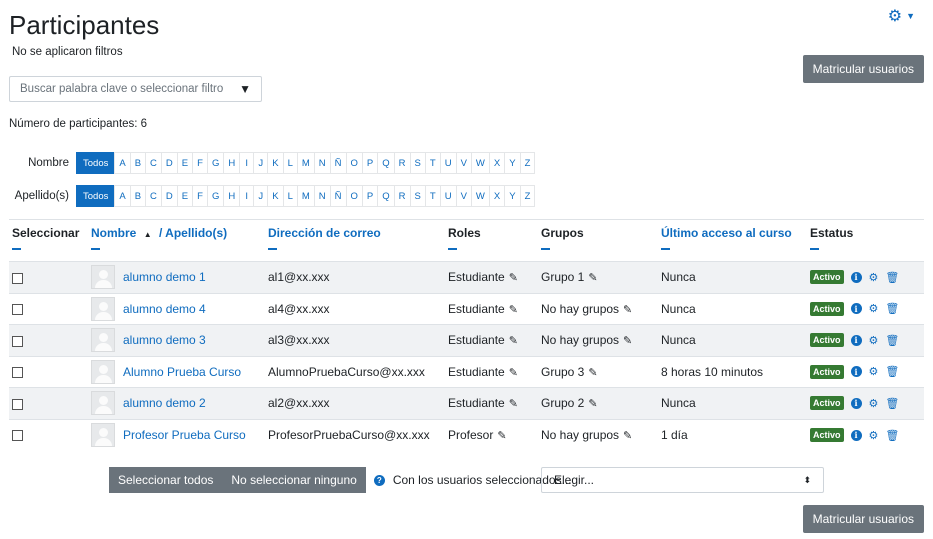  What do you see at coordinates (417, 196) in the screenshot?
I see `last-initial-letter: S` at bounding box center [417, 196].